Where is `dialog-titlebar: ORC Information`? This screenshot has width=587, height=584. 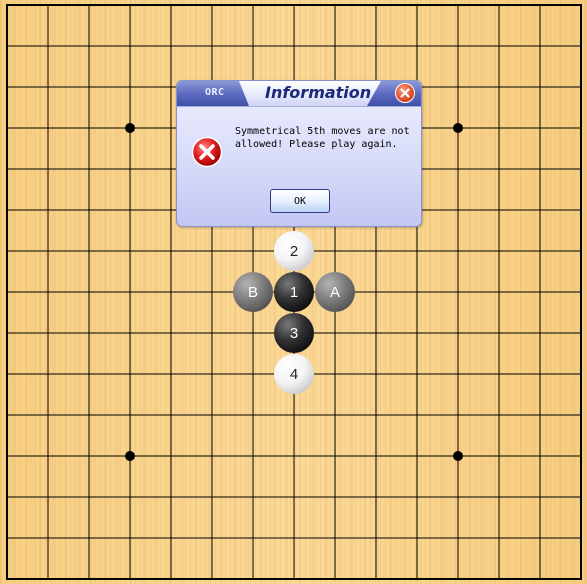 dialog-titlebar: ORC Information is located at coordinates (299, 94).